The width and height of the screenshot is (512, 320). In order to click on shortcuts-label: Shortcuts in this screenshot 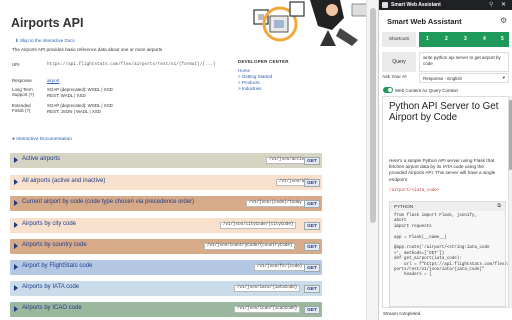, I will do `click(399, 39)`.